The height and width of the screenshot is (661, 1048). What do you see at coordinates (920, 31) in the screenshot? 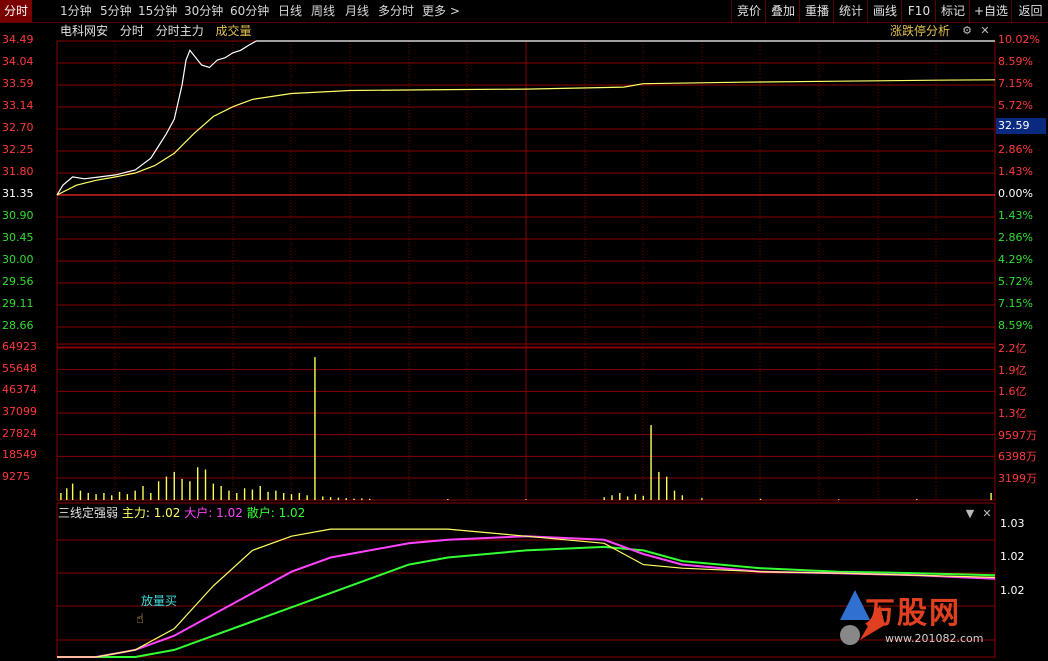
I see `limit-analysis-link: 涨跌停分析` at bounding box center [920, 31].